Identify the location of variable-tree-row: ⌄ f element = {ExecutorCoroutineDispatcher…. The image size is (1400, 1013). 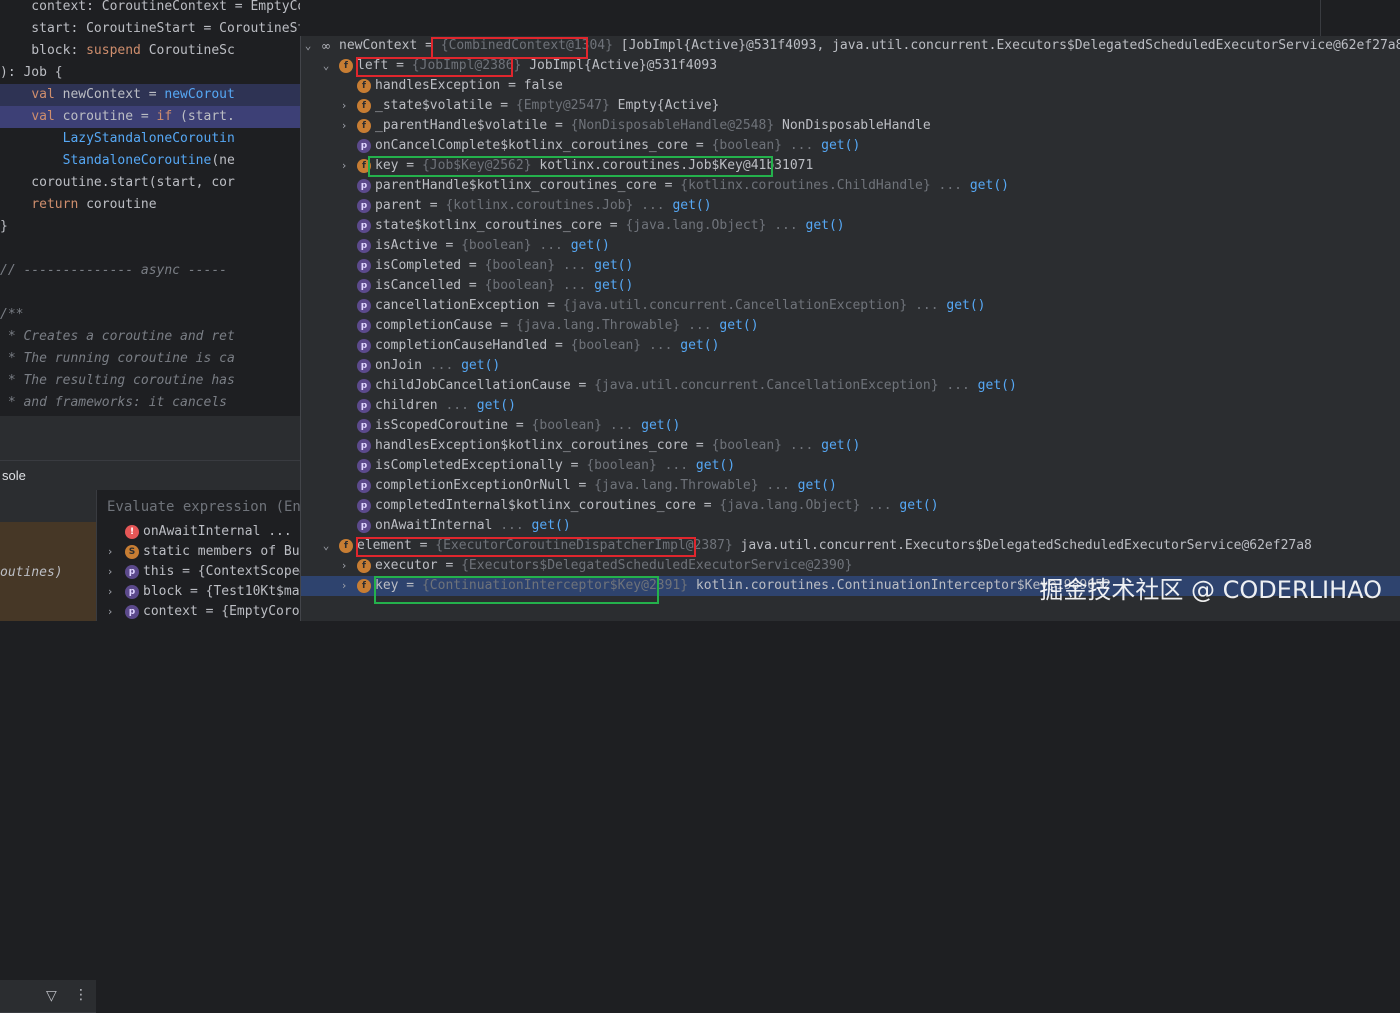
(850, 546).